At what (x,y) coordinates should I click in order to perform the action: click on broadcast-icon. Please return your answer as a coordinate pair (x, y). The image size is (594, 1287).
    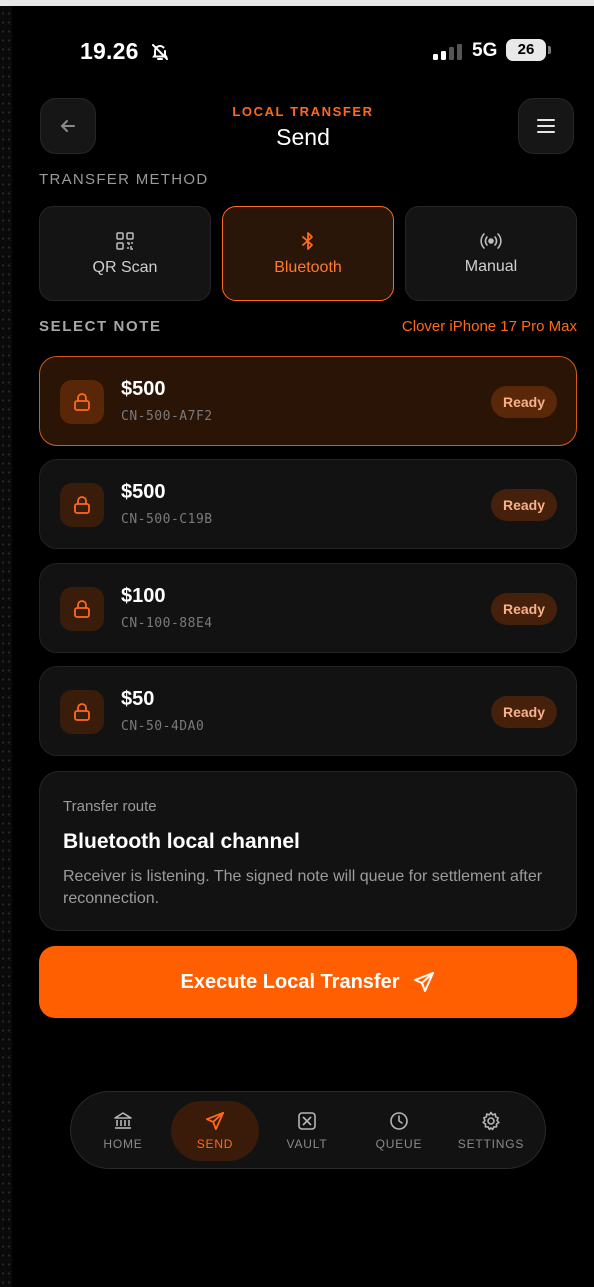
    Looking at the image, I should click on (491, 240).